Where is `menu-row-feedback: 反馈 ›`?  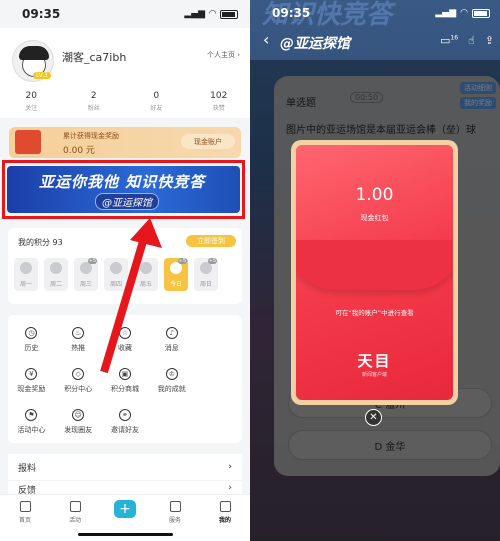 menu-row-feedback: 反馈 › is located at coordinates (125, 488).